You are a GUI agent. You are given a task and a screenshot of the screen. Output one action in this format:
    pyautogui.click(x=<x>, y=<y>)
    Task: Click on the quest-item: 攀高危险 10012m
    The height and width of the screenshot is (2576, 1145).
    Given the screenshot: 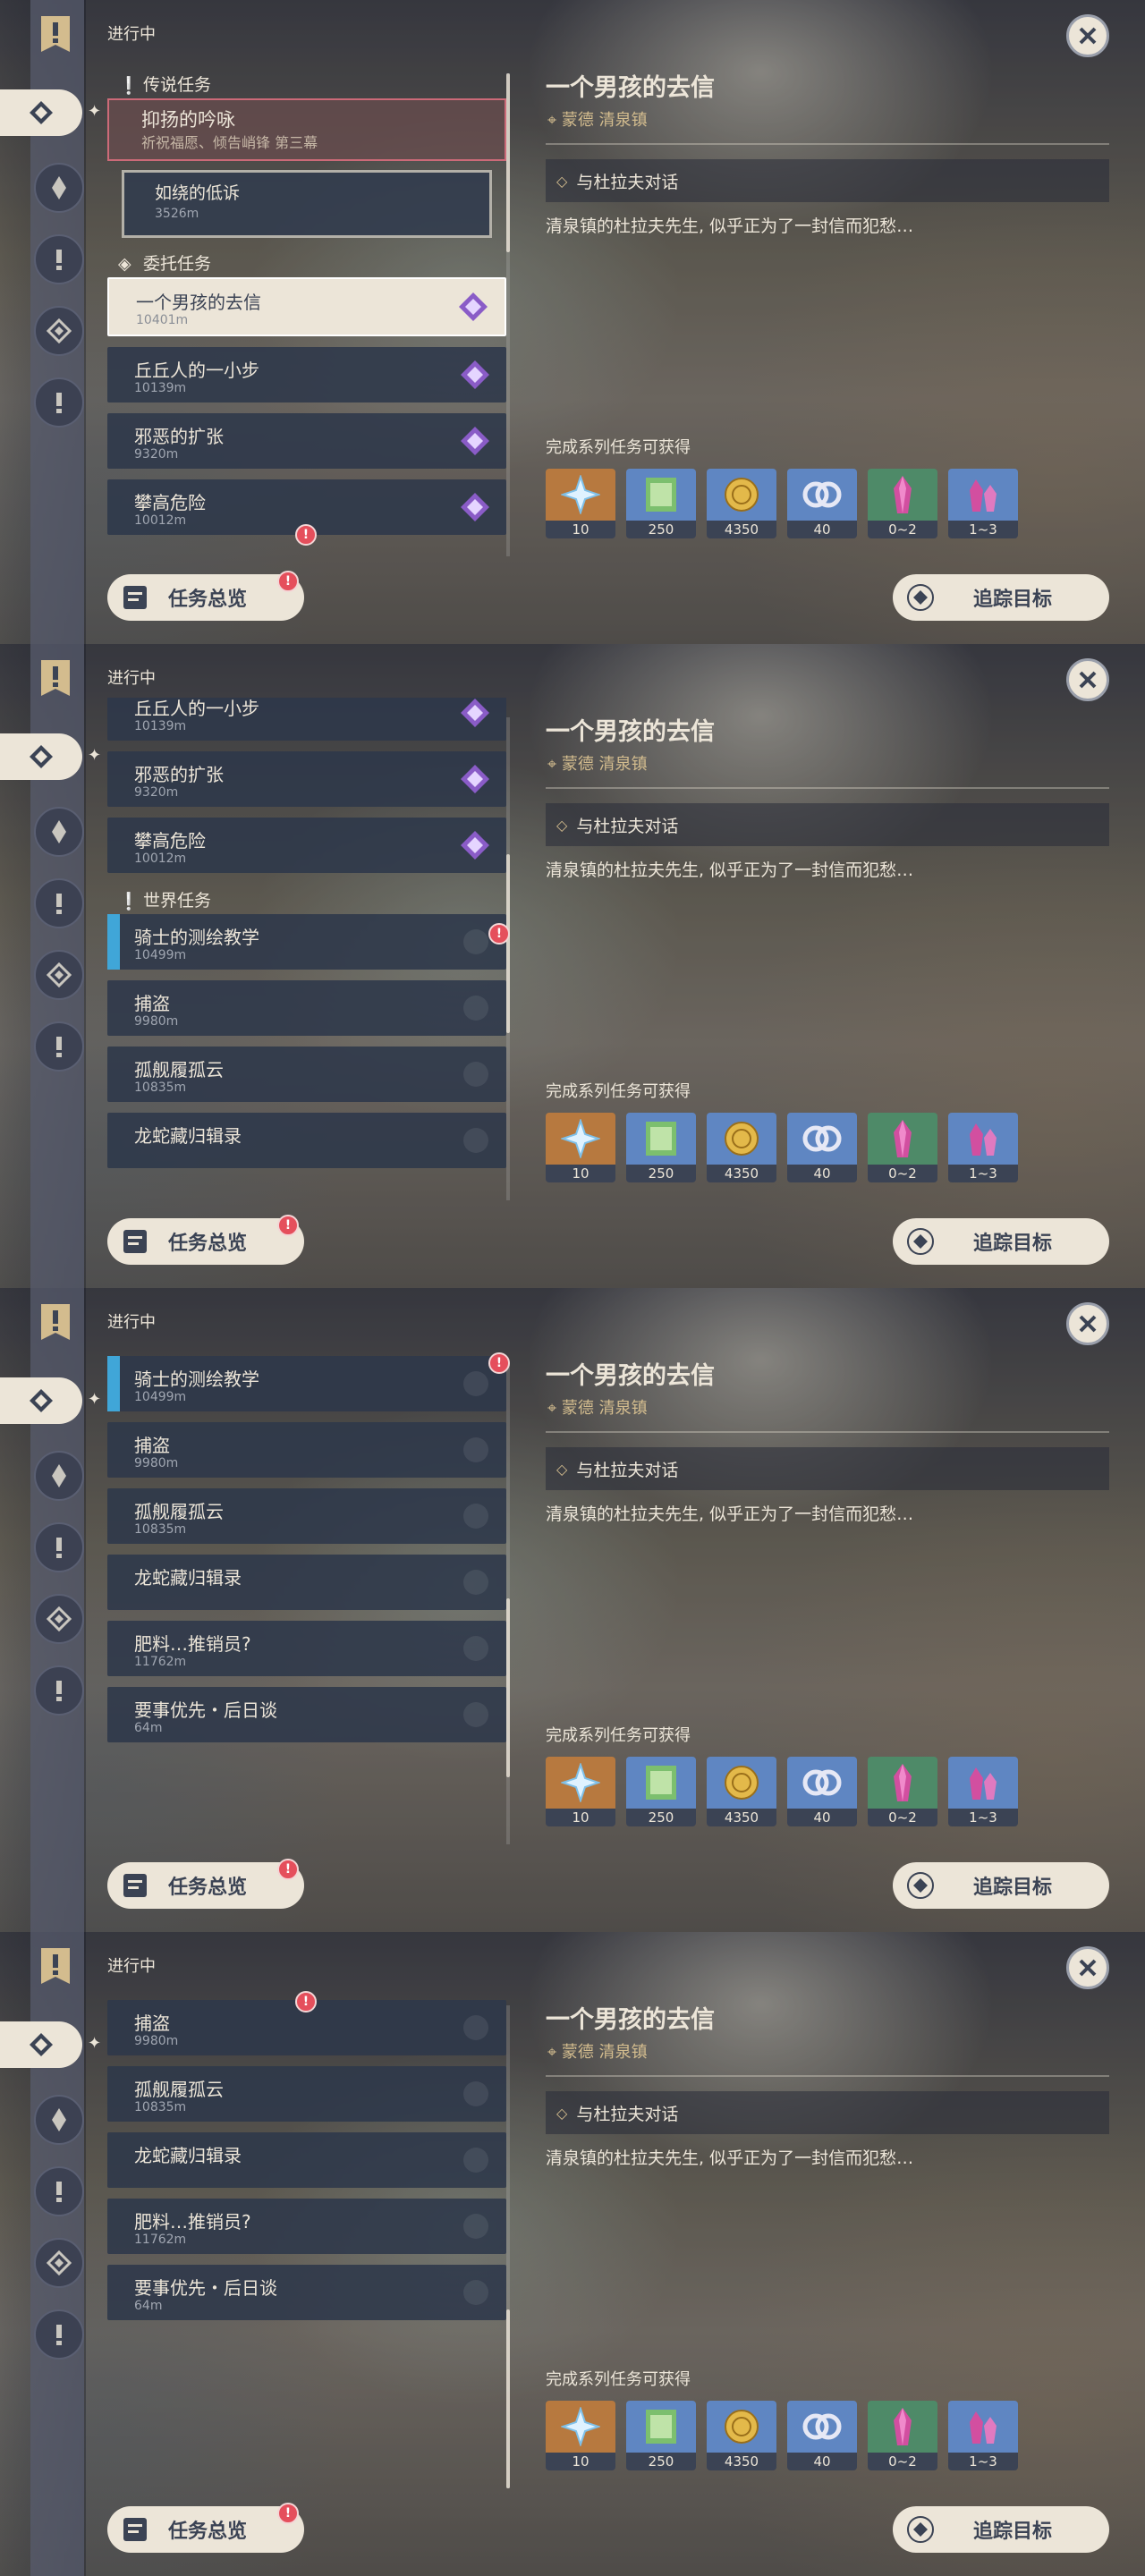 What is the action you would take?
    pyautogui.click(x=306, y=845)
    